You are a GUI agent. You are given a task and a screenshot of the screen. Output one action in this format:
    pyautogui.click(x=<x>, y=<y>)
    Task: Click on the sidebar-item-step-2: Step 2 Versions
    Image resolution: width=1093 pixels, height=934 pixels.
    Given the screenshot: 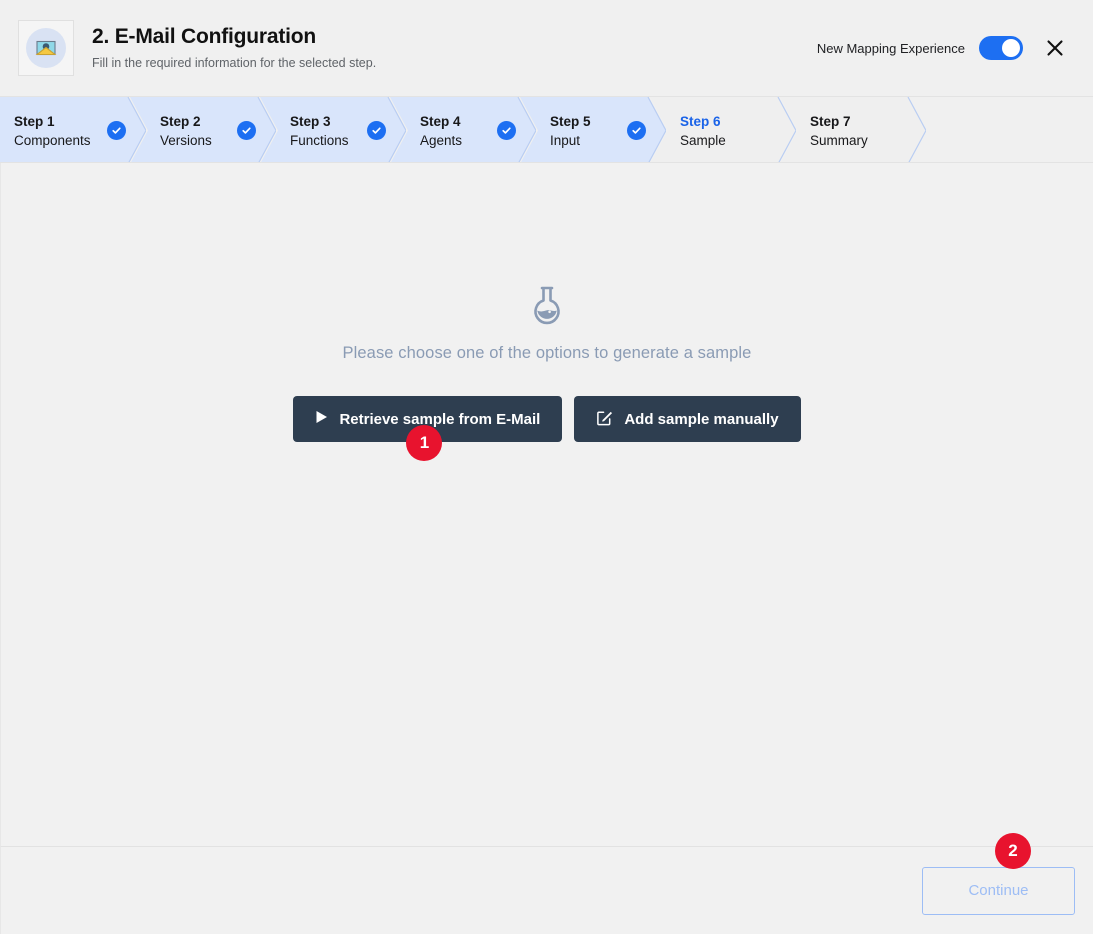 What is the action you would take?
    pyautogui.click(x=203, y=129)
    